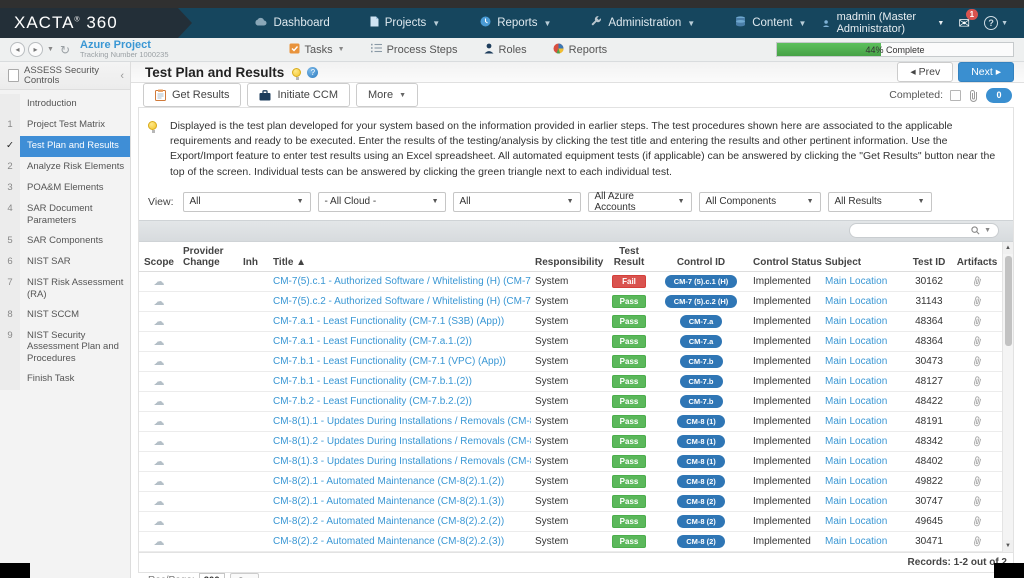  I want to click on filter-select-4: All Azure Accounts ▼, so click(639, 202).